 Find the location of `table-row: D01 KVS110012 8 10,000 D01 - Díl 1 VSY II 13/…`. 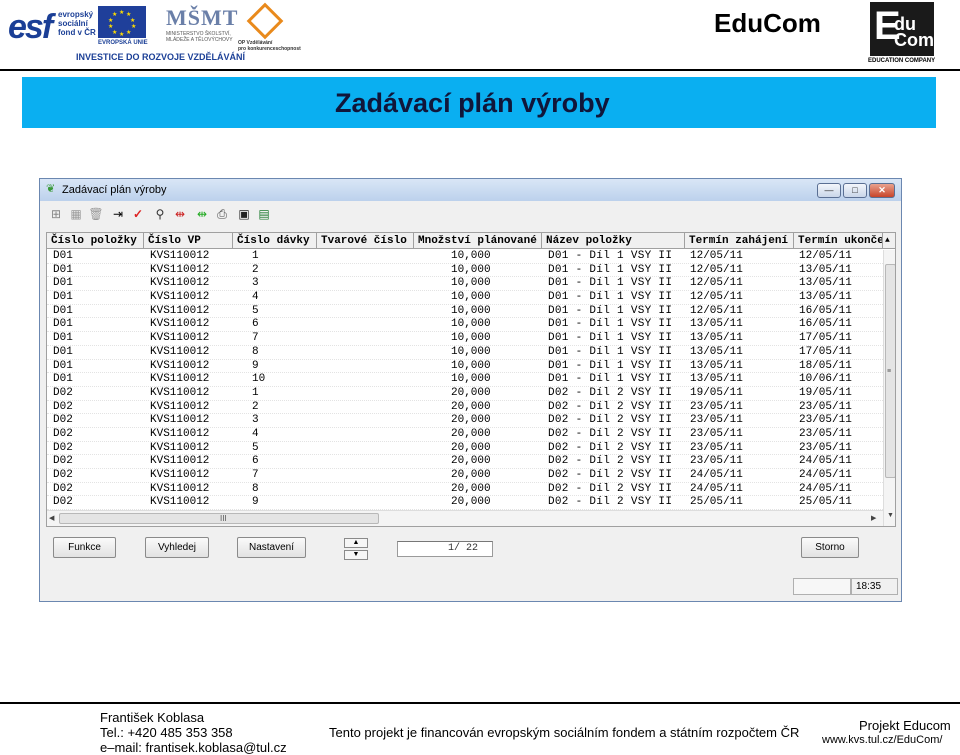

table-row: D01 KVS110012 8 10,000 D01 - Díl 1 VSY II 13/… is located at coordinates (465, 353).